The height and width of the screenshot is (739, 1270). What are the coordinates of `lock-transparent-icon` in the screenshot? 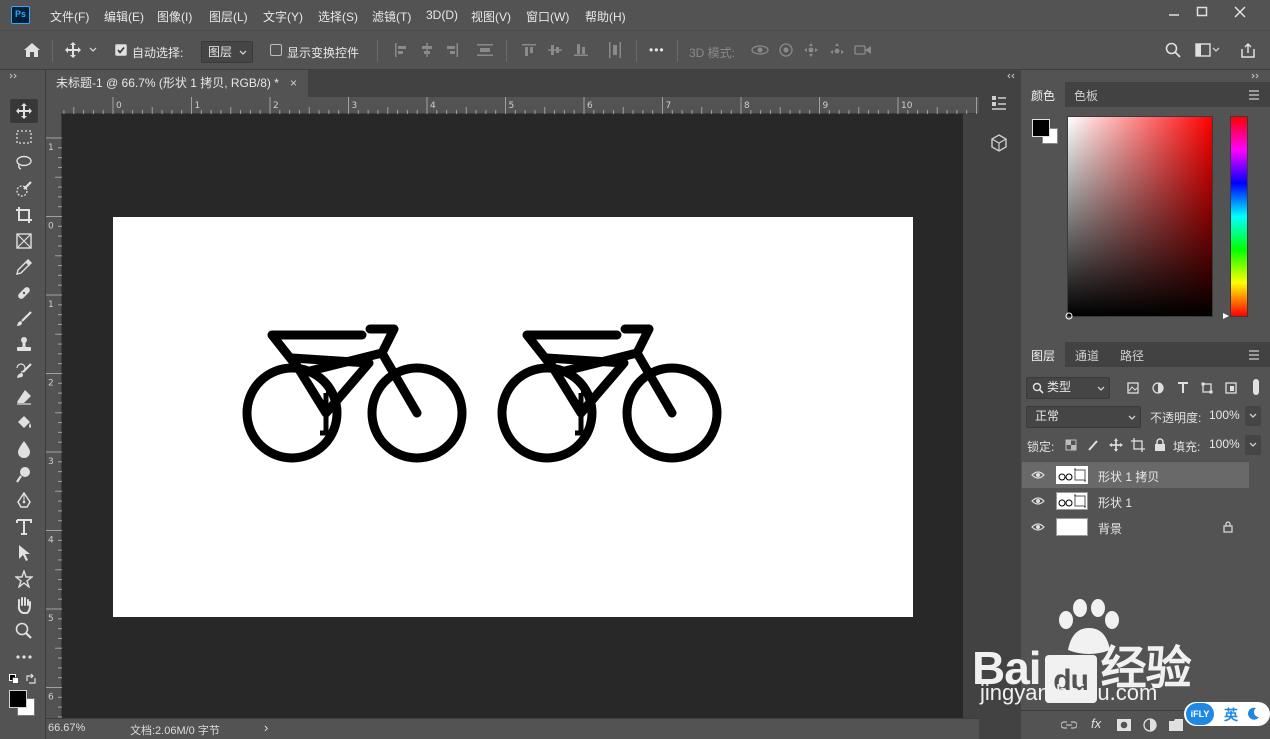 It's located at (1071, 445).